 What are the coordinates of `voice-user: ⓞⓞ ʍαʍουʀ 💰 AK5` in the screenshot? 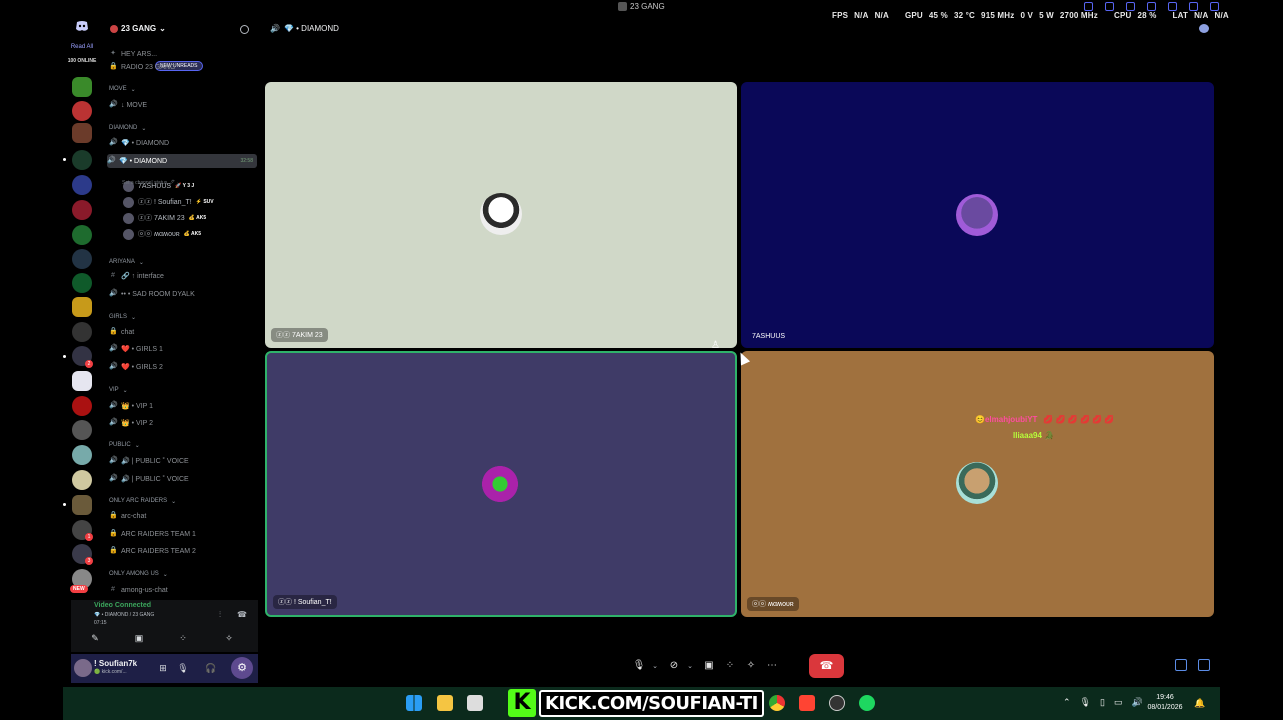 It's located at (162, 234).